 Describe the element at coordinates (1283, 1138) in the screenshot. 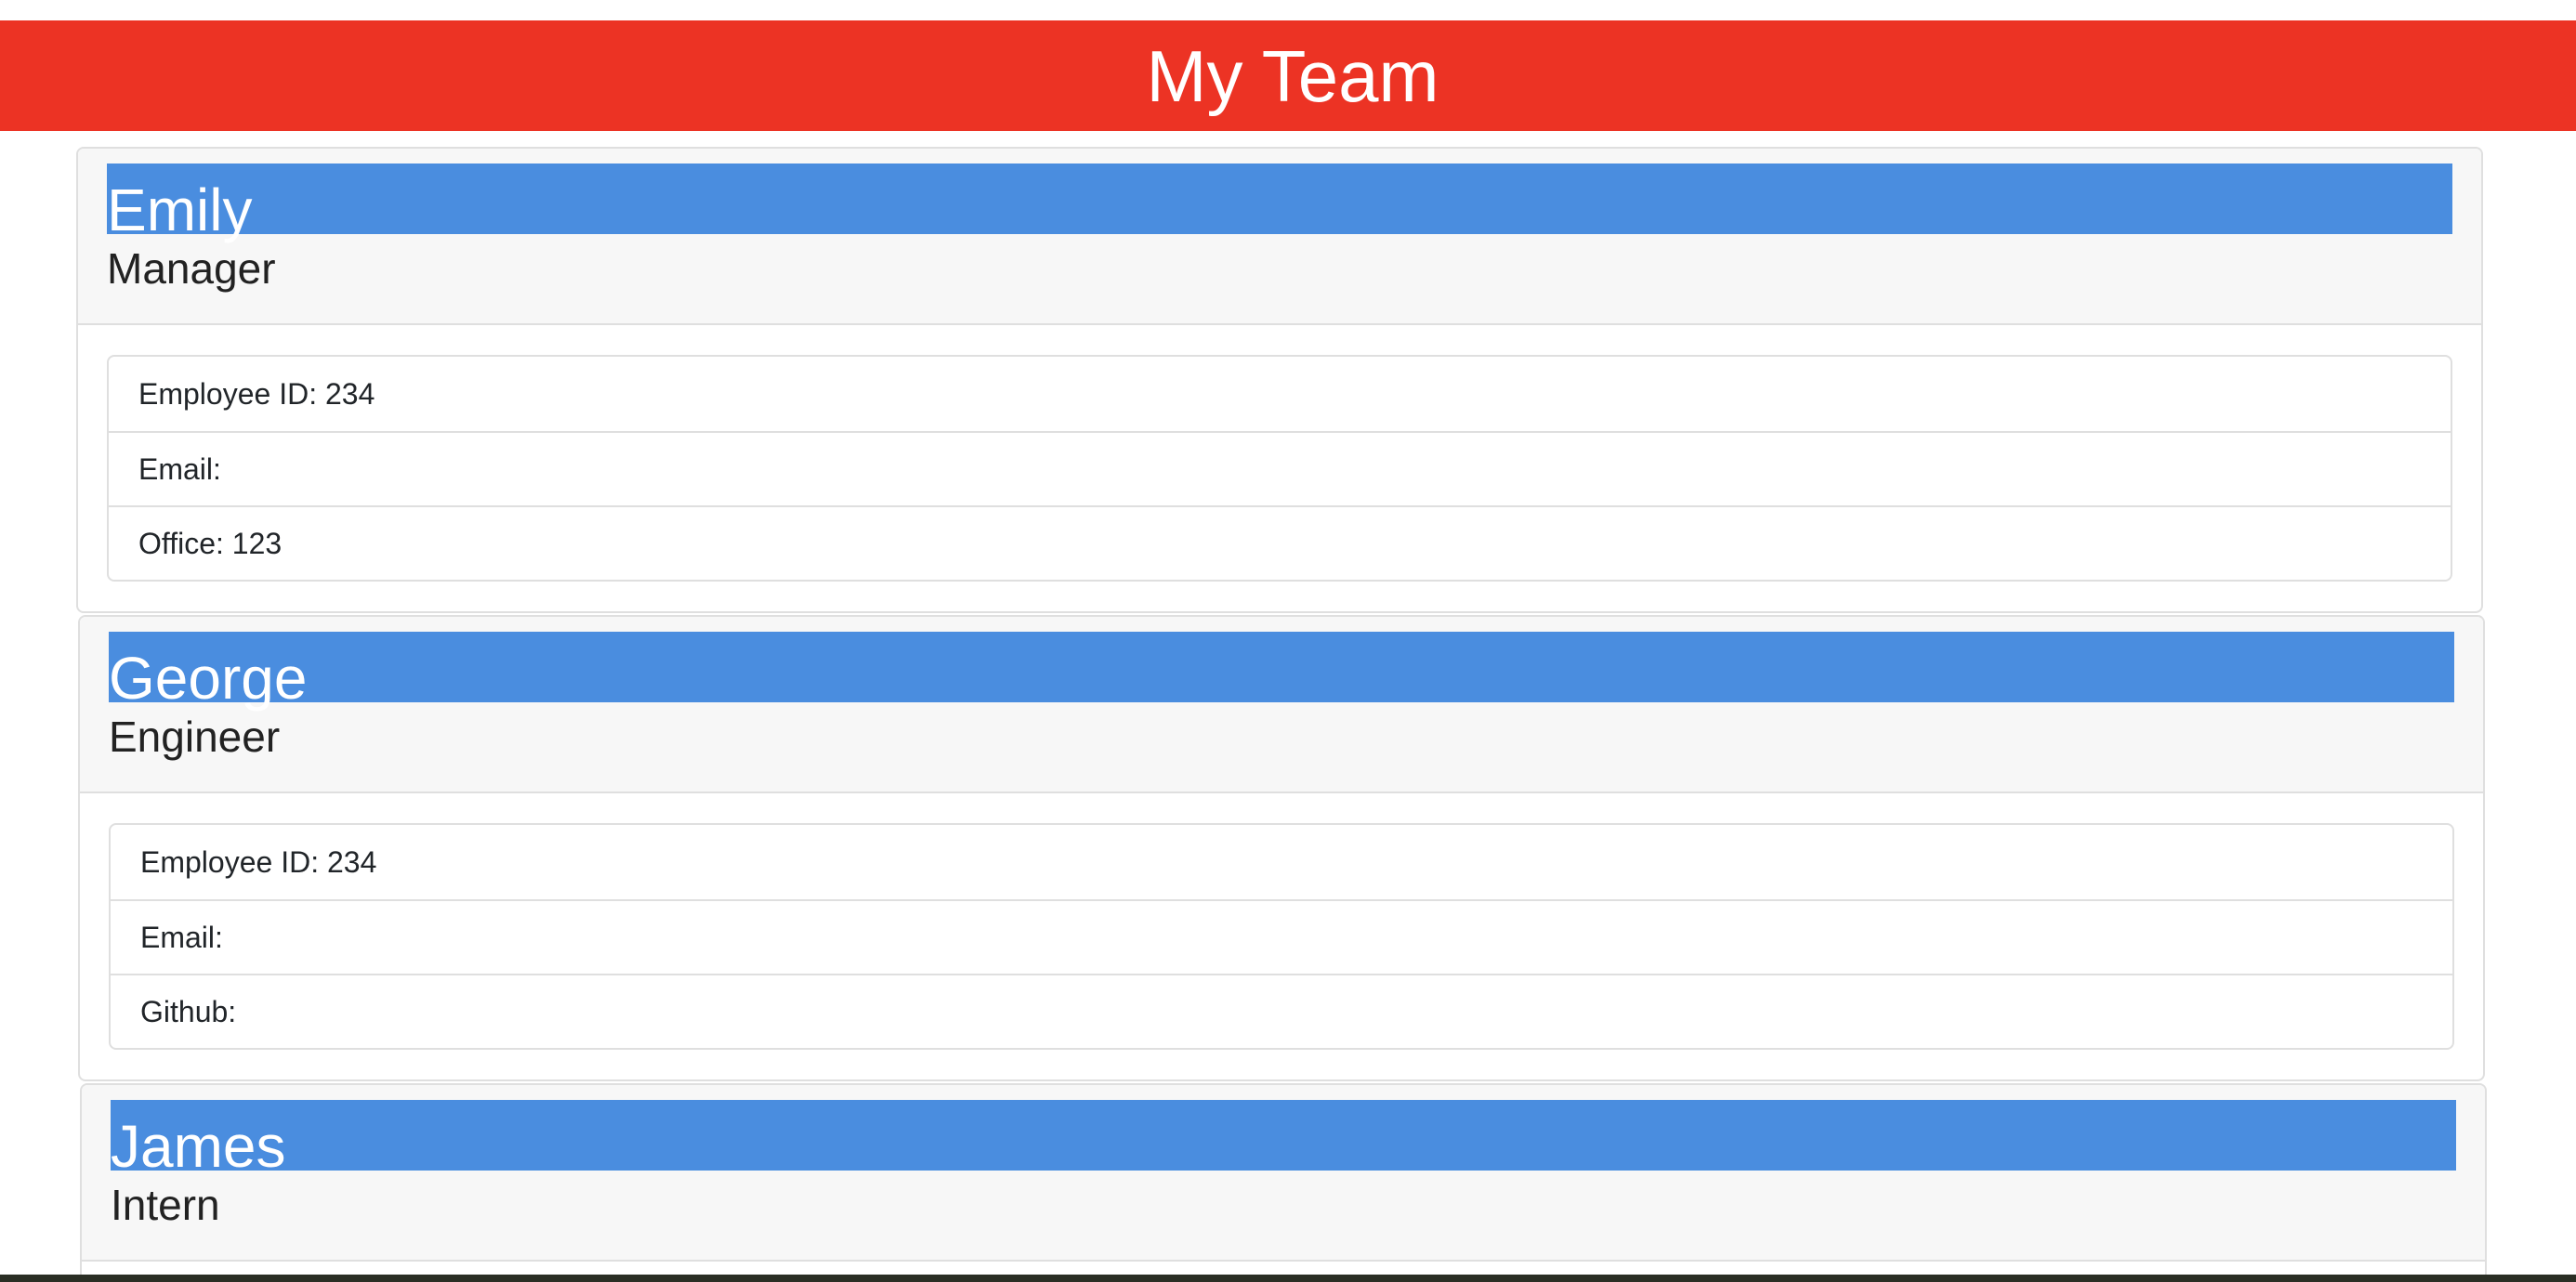

I see `employee-name-bar: James` at that location.